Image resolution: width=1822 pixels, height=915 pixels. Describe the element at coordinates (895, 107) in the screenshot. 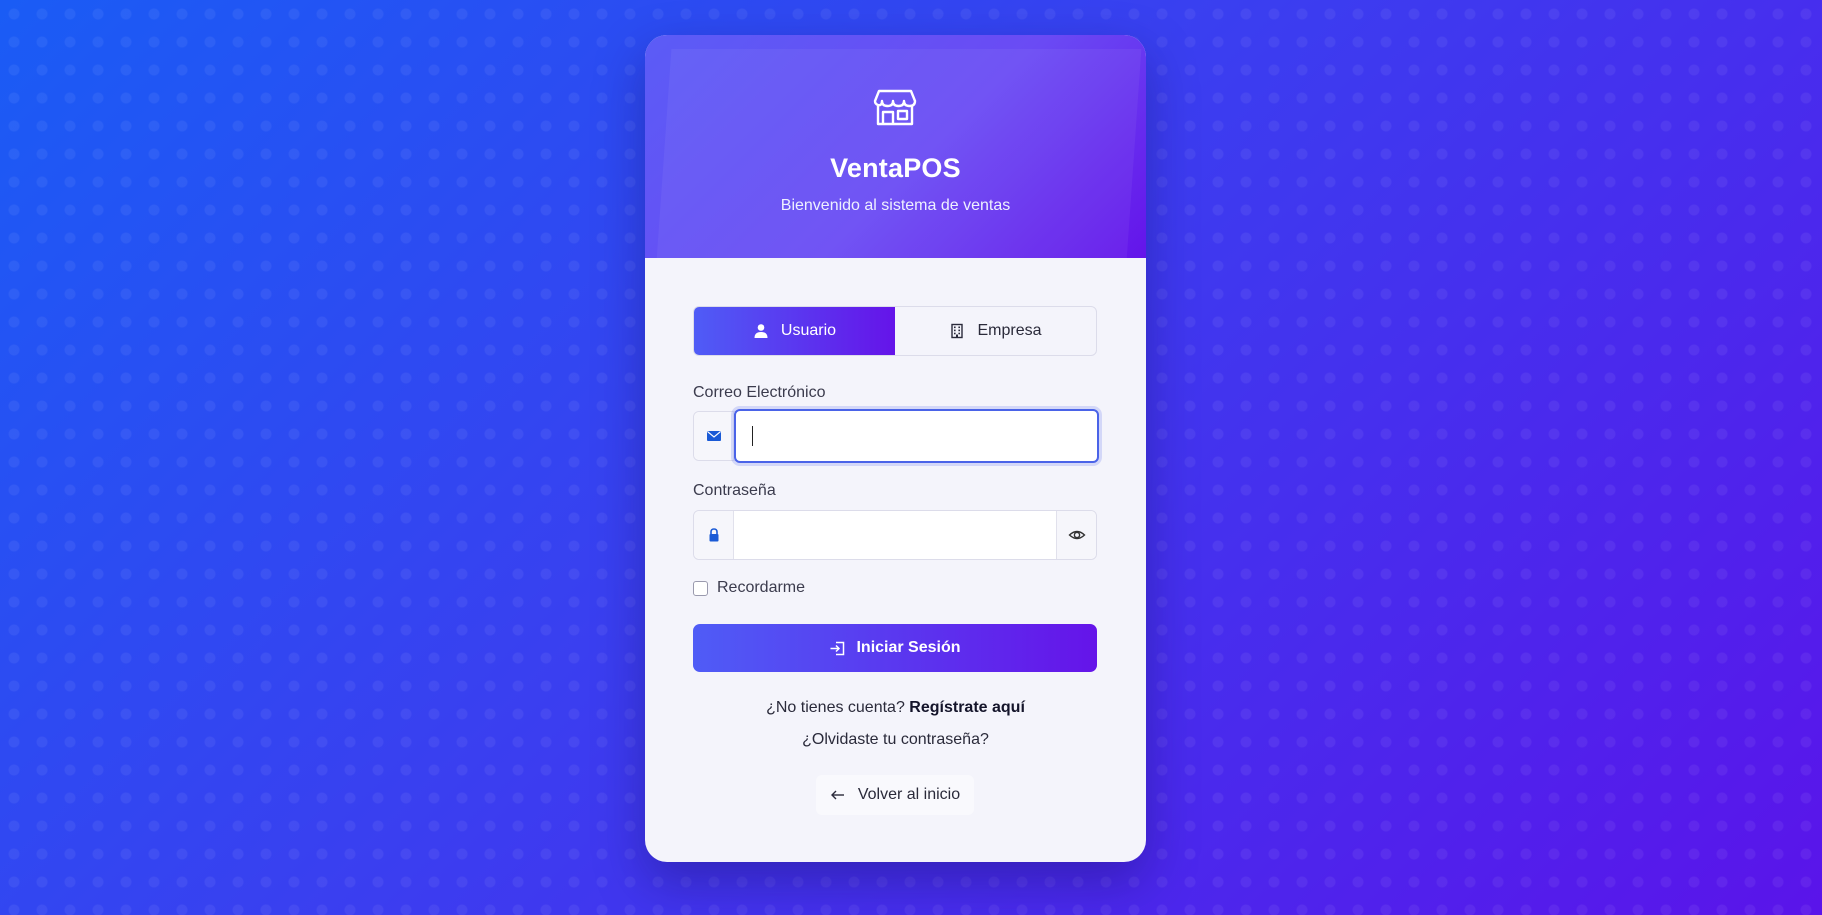

I see `store-icon` at that location.